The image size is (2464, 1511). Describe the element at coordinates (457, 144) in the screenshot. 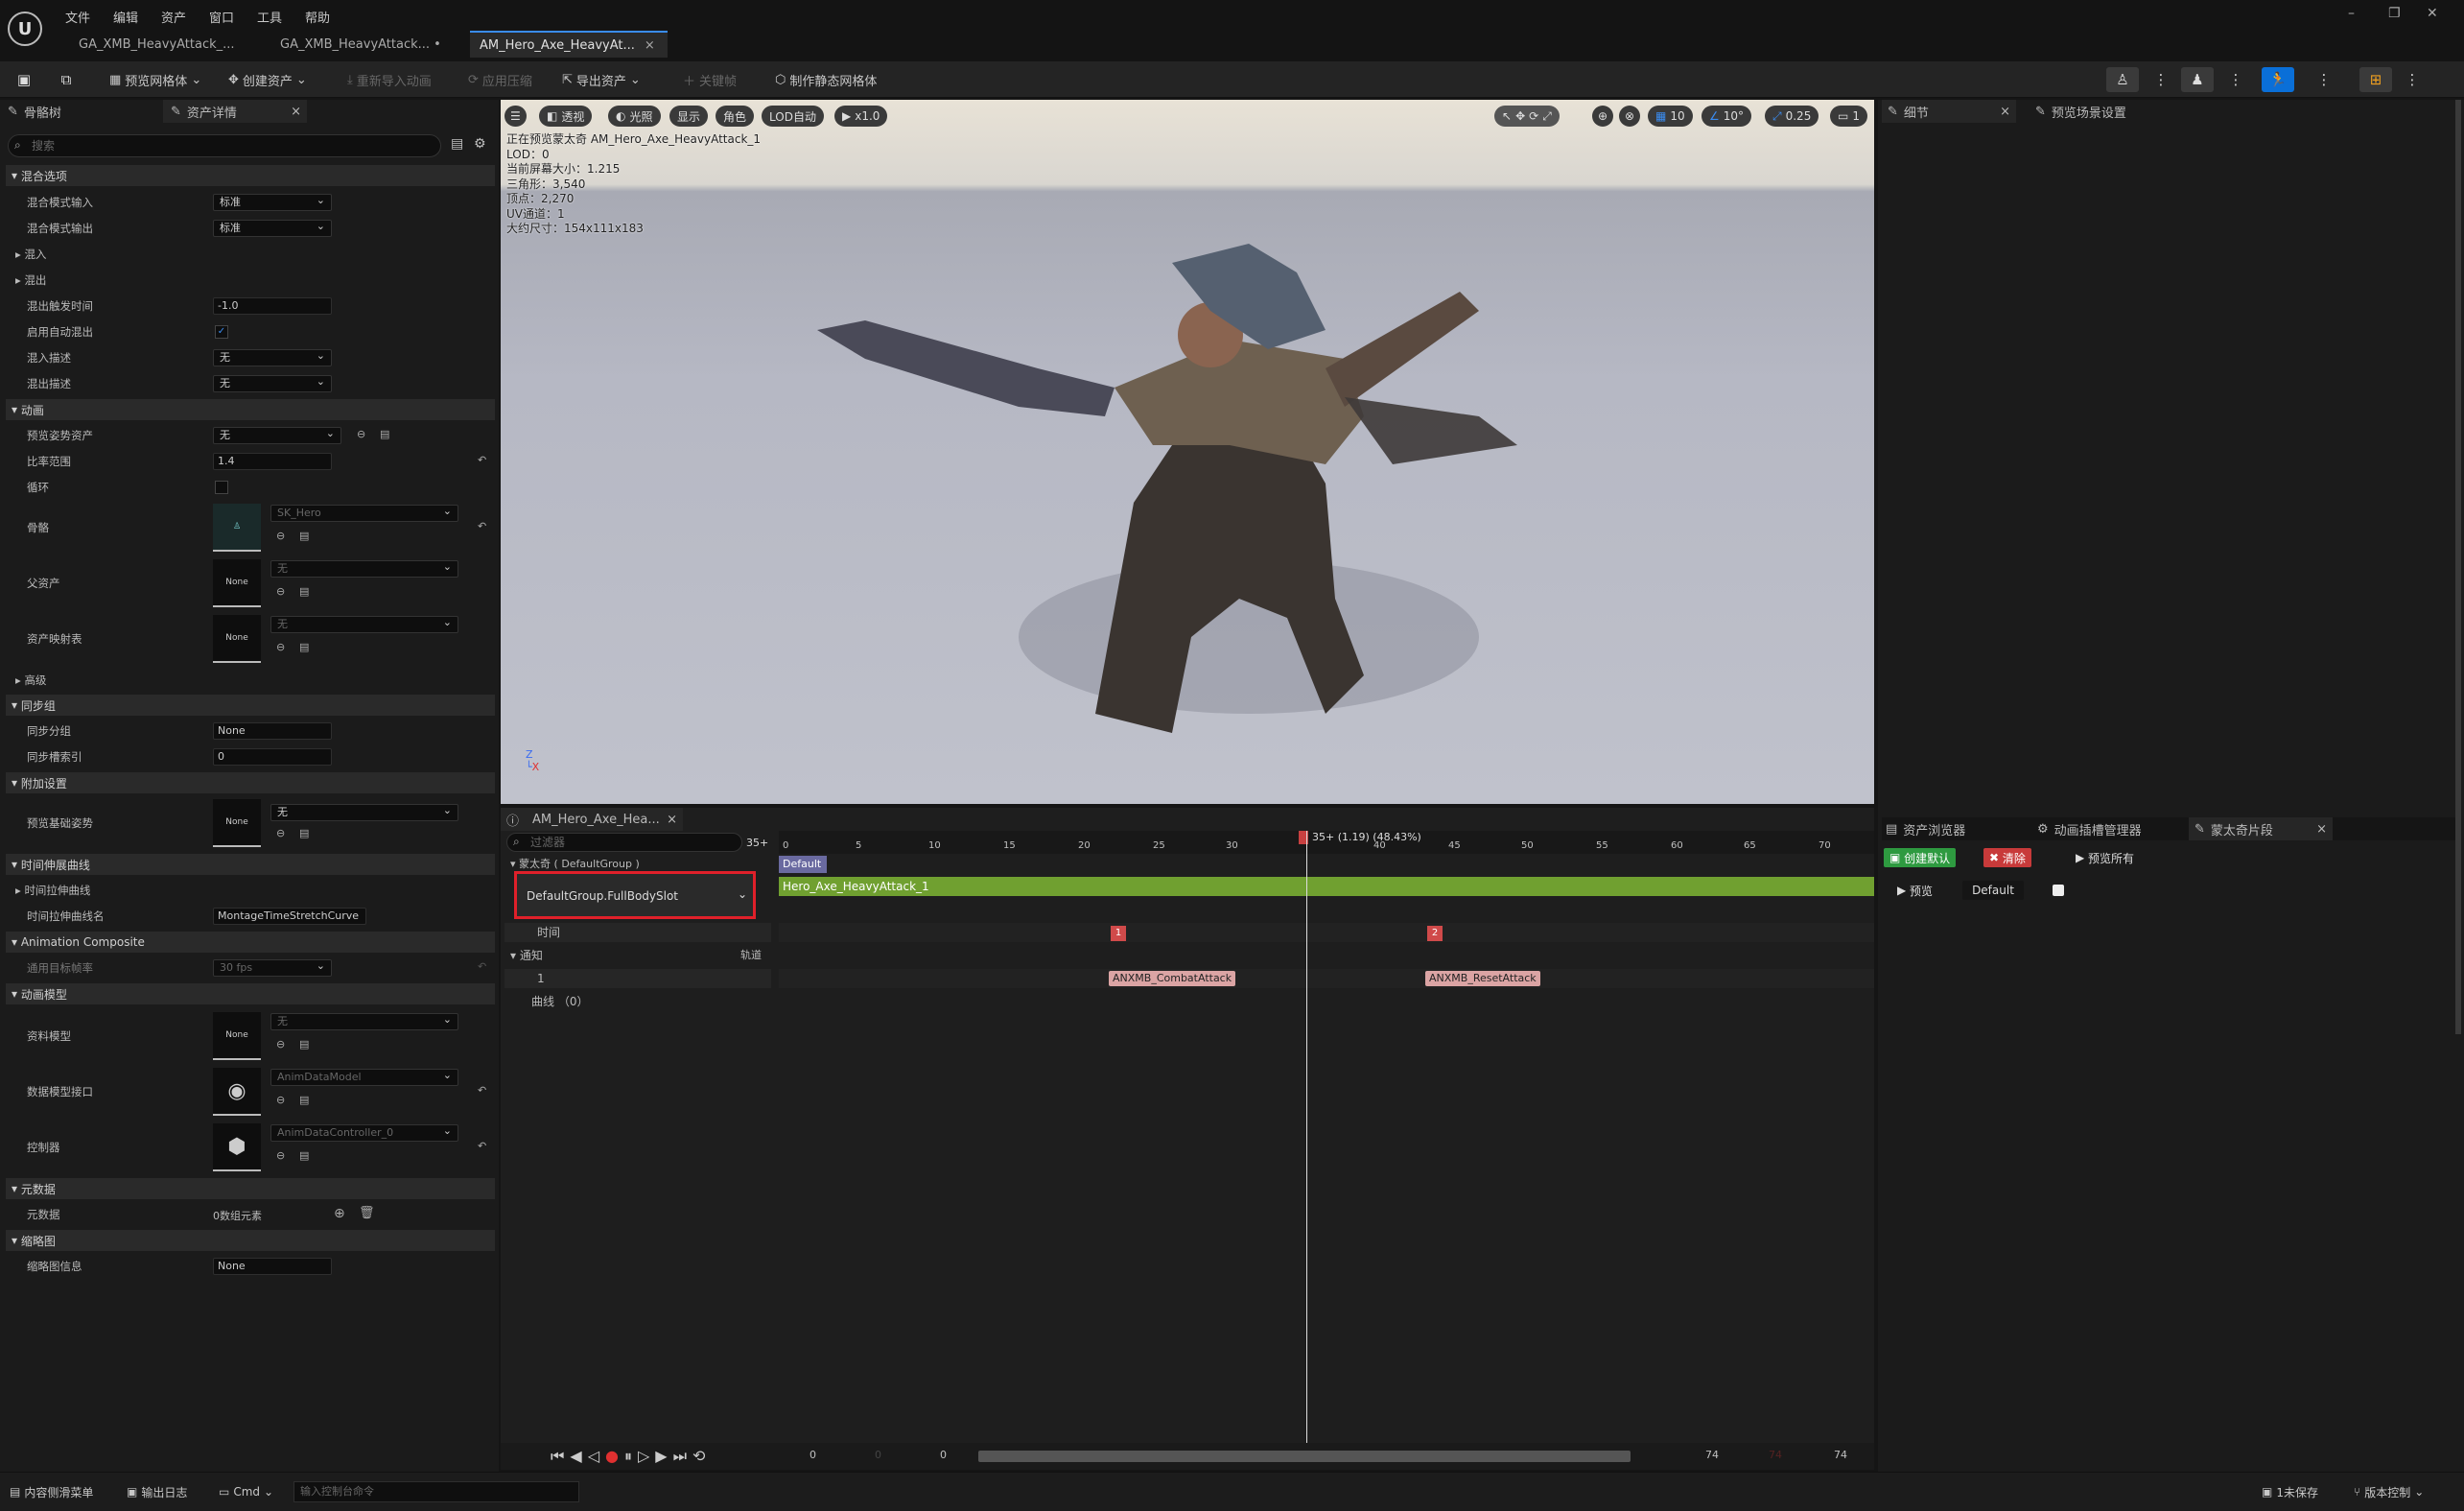

I see `grid-view-icon: ▤` at that location.